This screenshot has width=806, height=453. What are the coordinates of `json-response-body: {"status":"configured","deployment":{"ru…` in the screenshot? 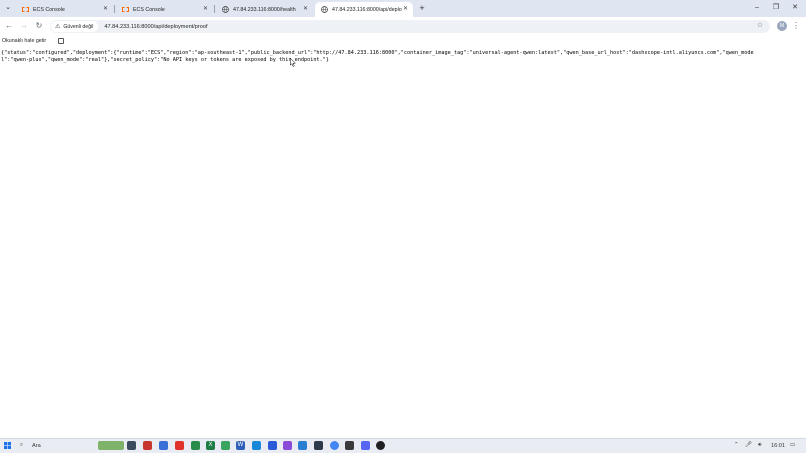 It's located at (377, 56).